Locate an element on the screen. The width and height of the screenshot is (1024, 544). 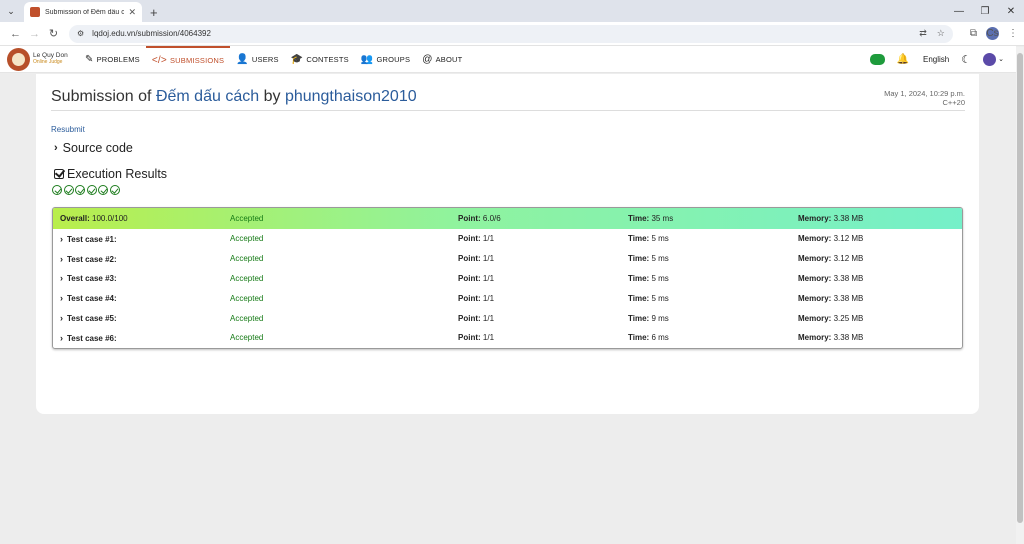
nav-problems-label: PROBLEMS is located at coordinates (118, 59).